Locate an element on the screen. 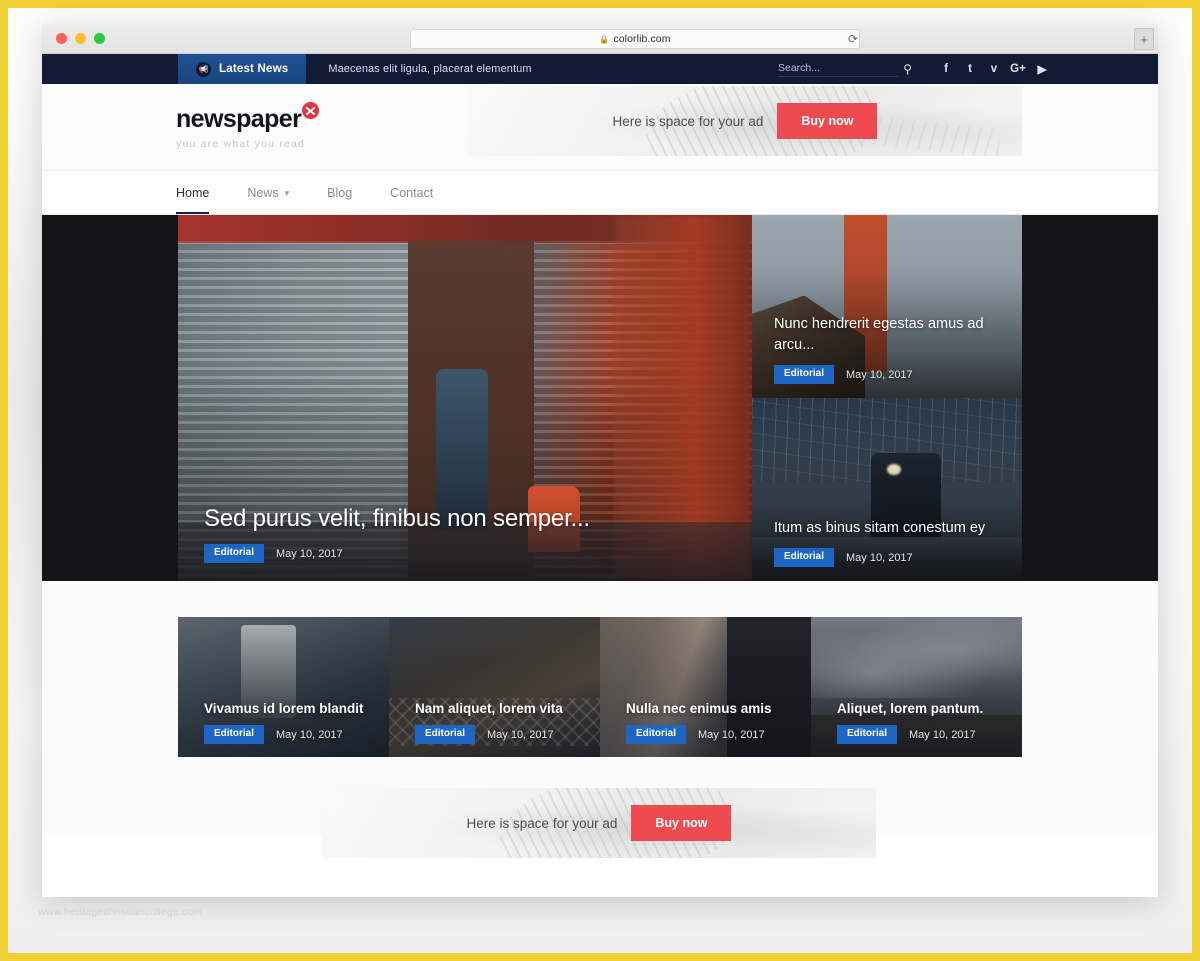  topbar-right-group: ⚲ f t ᴠ G+ ▶ is located at coordinates (916, 69).